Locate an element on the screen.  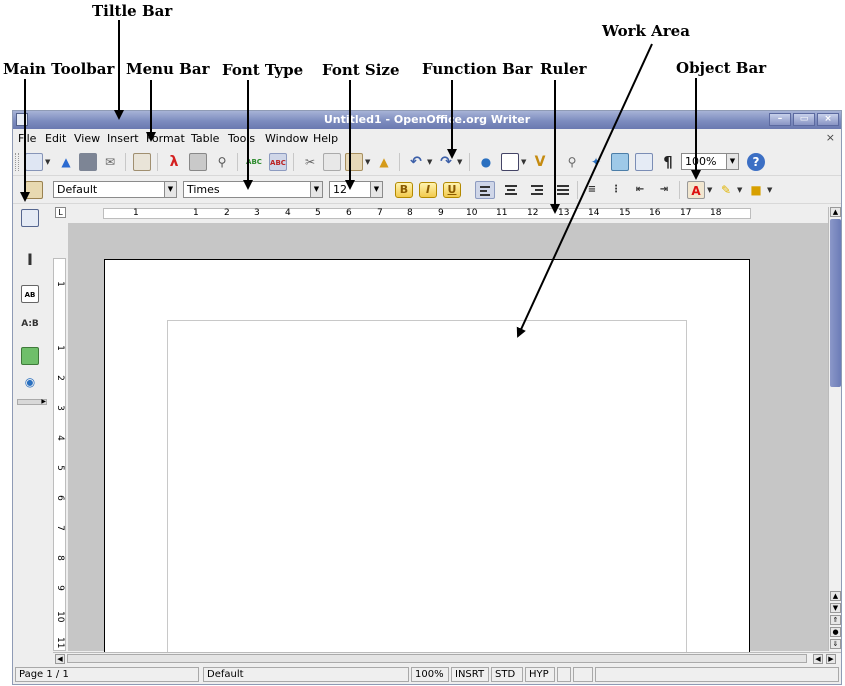
new-icon is located at coordinates (34, 162).